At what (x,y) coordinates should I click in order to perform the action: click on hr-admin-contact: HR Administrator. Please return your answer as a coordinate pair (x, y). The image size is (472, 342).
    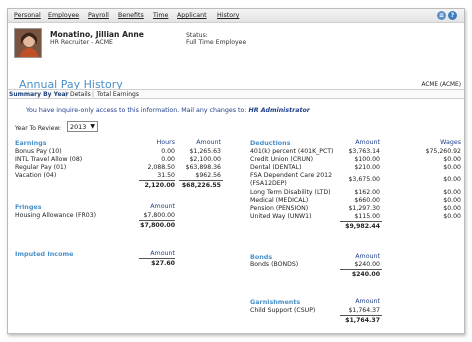
    Looking at the image, I should click on (278, 110).